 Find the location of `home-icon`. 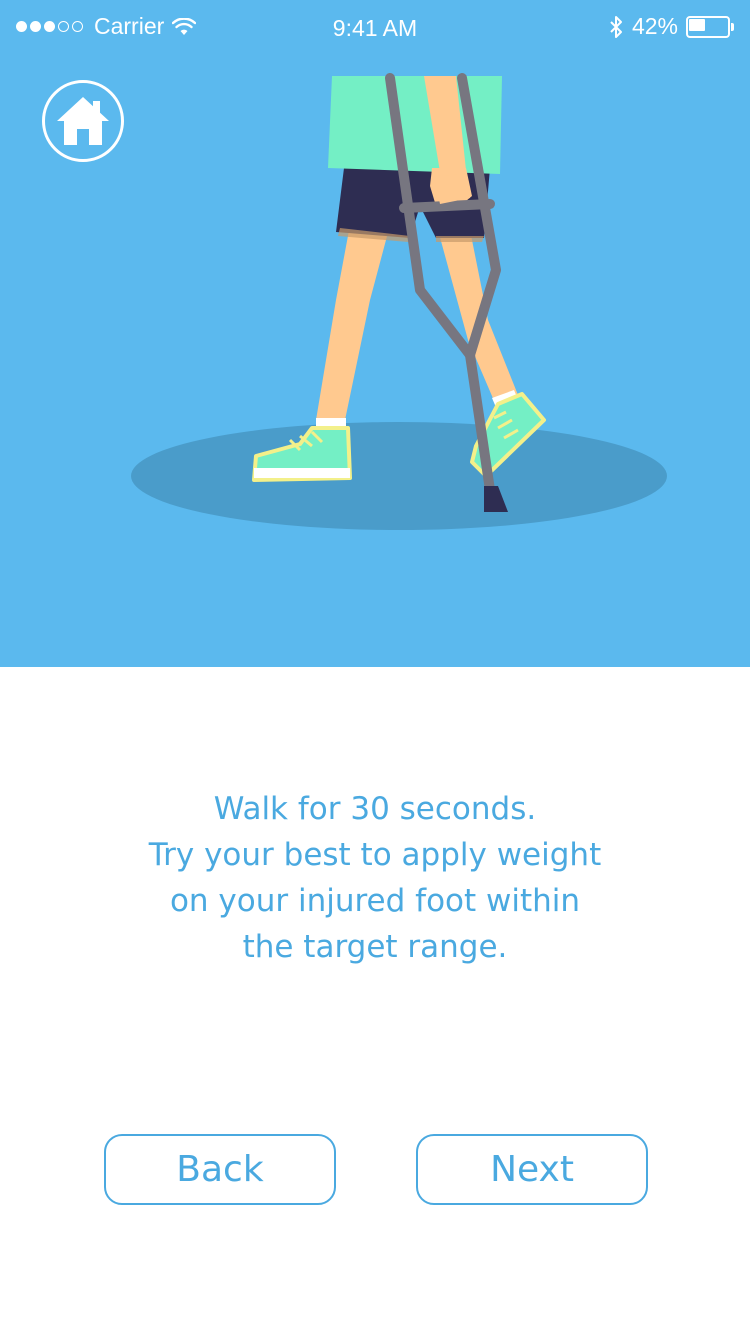

home-icon is located at coordinates (83, 121).